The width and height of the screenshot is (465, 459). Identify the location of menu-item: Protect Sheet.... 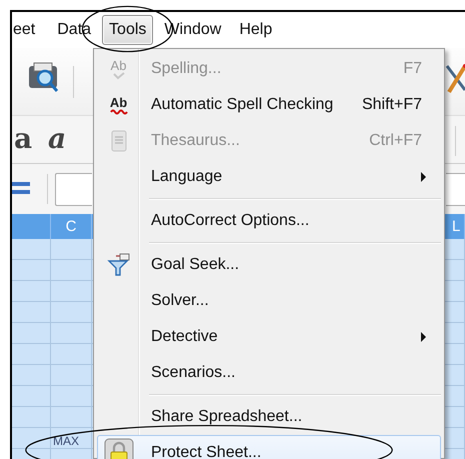
(269, 447).